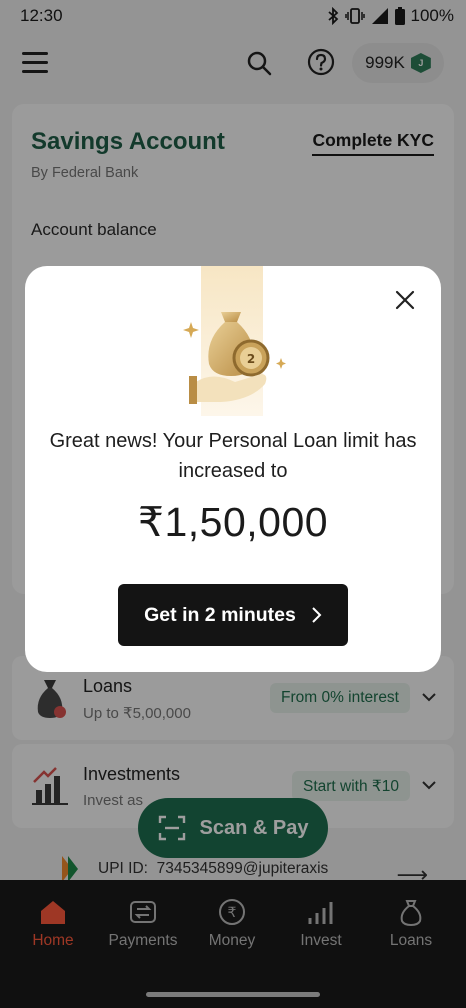 The height and width of the screenshot is (1008, 466). What do you see at coordinates (251, 359) in the screenshot?
I see `coin-number: 2` at bounding box center [251, 359].